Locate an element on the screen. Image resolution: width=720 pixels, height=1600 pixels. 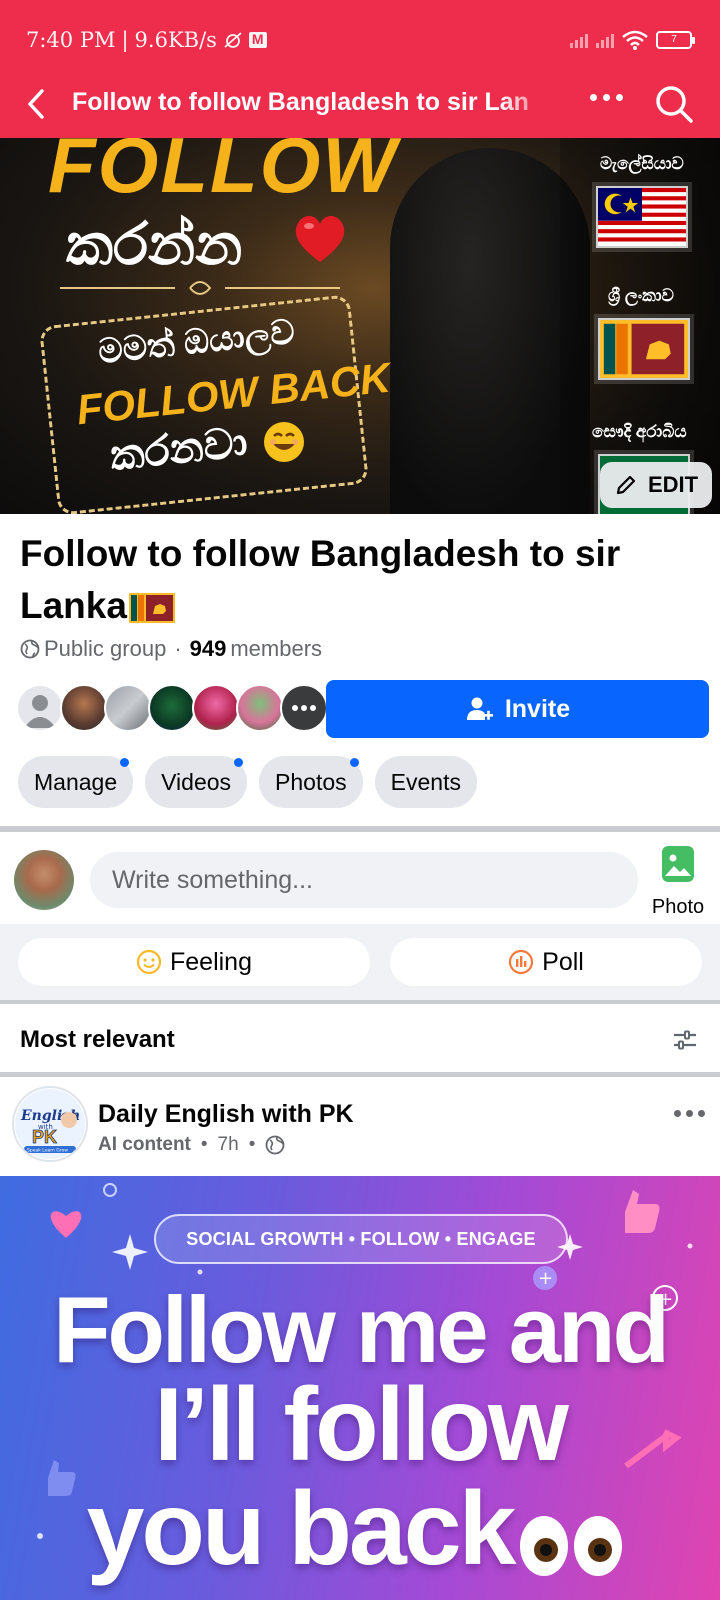
avatar-pk-text: PK is located at coordinates (44, 1137).